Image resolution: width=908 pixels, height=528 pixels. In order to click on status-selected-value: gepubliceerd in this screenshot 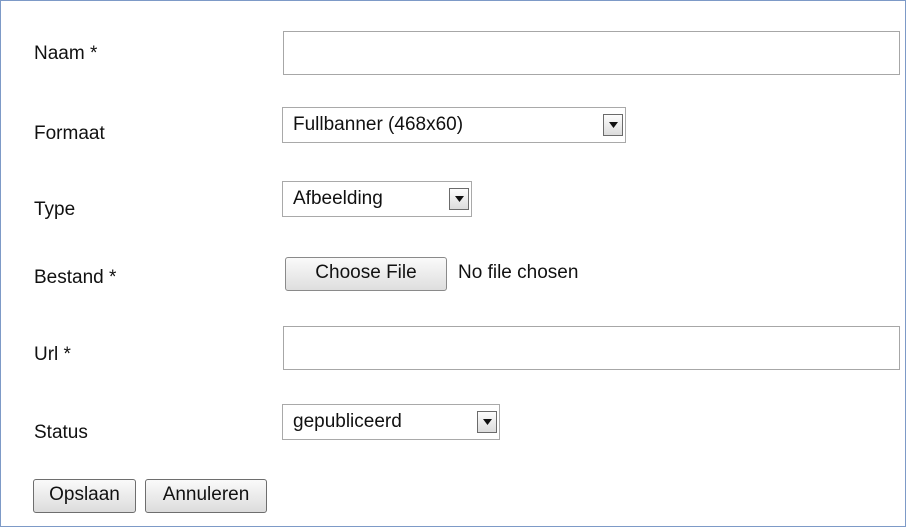, I will do `click(347, 421)`.